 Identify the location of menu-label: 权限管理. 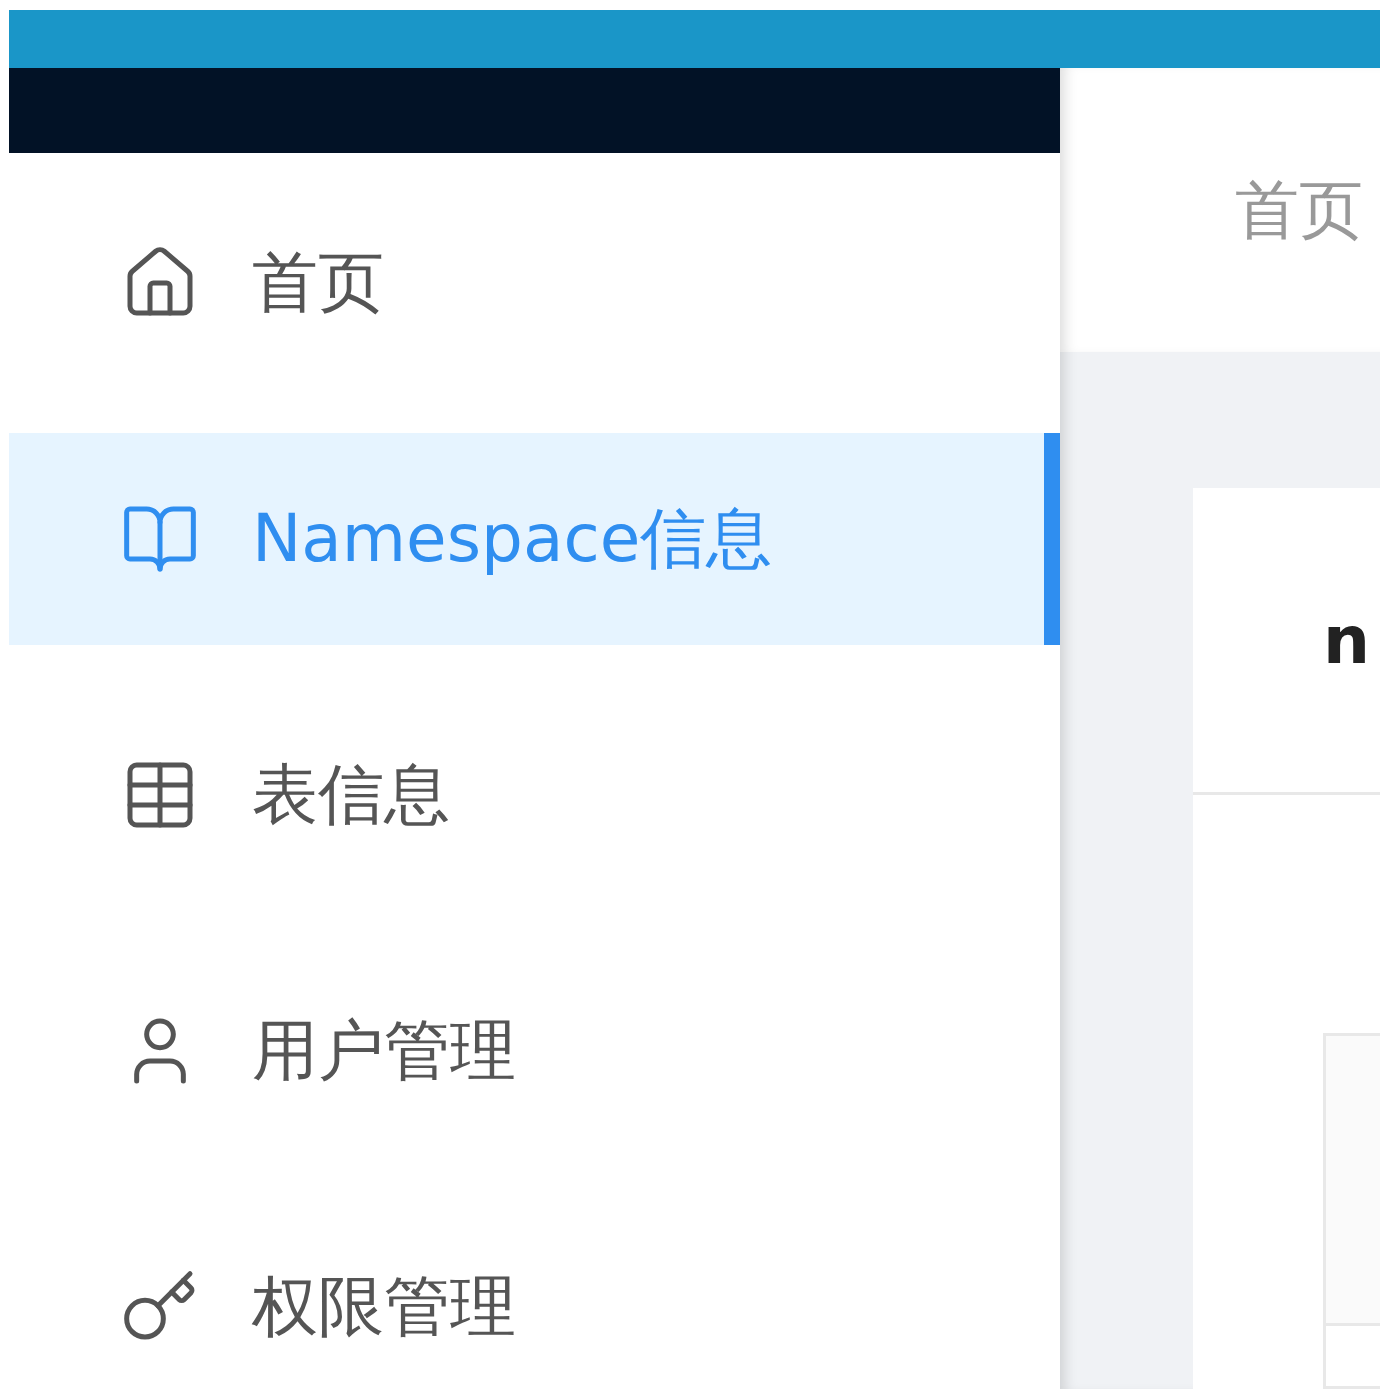
(384, 1307).